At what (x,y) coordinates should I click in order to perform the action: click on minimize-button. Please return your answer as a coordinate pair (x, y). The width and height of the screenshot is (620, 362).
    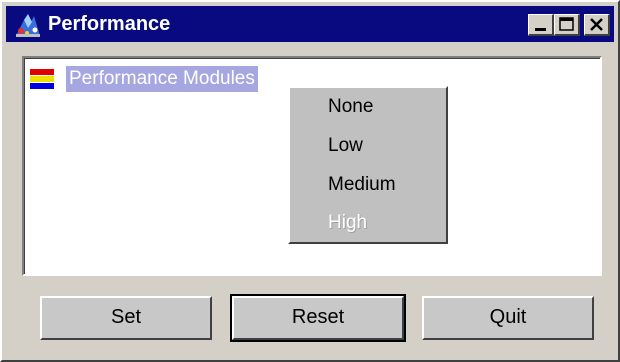
    Looking at the image, I should click on (541, 25).